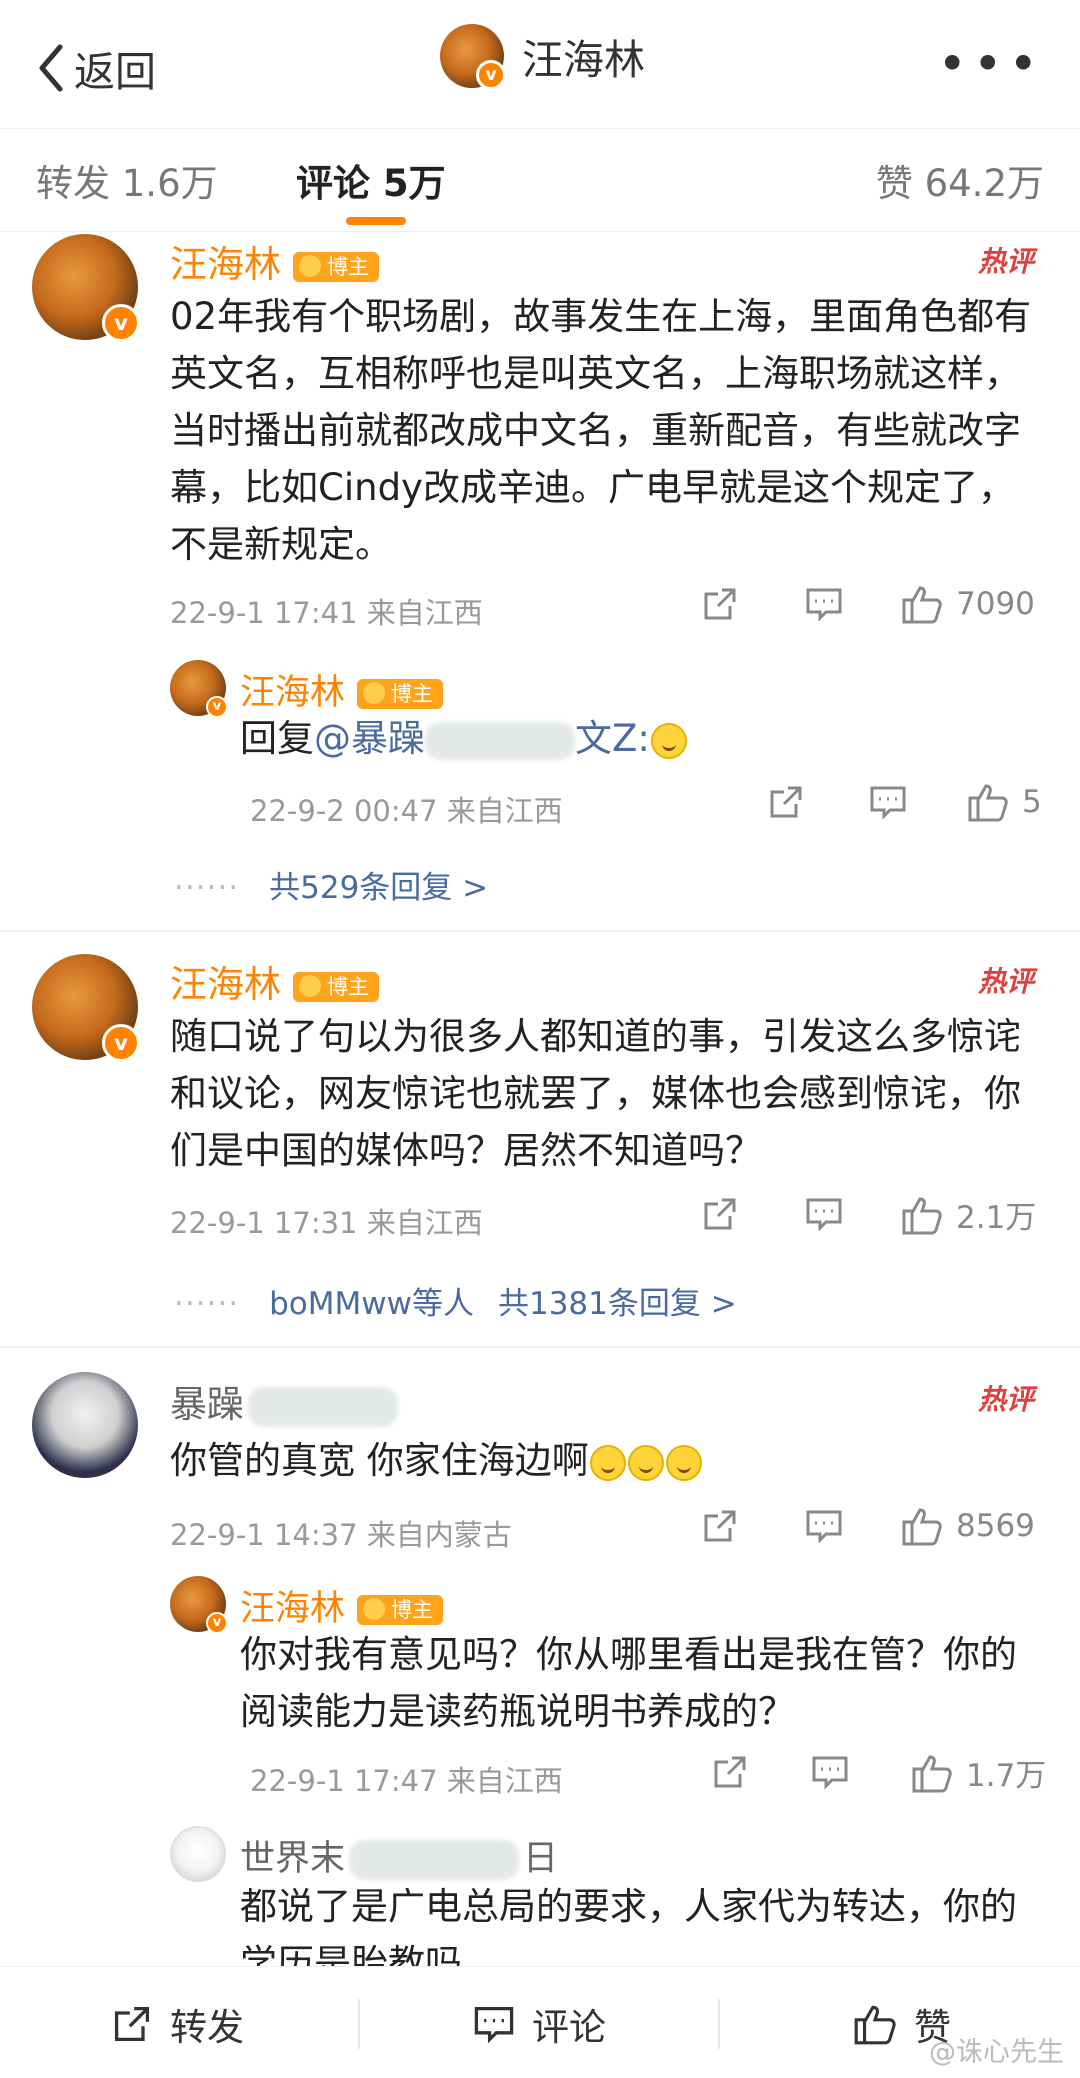  What do you see at coordinates (406, 1781) in the screenshot?
I see `reply-meta: 22-9-1 17:47 来自江西` at bounding box center [406, 1781].